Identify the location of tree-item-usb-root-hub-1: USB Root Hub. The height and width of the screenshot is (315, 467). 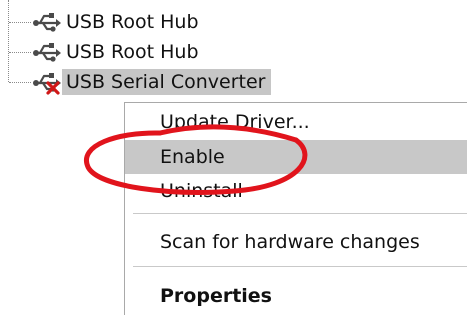
(118, 22).